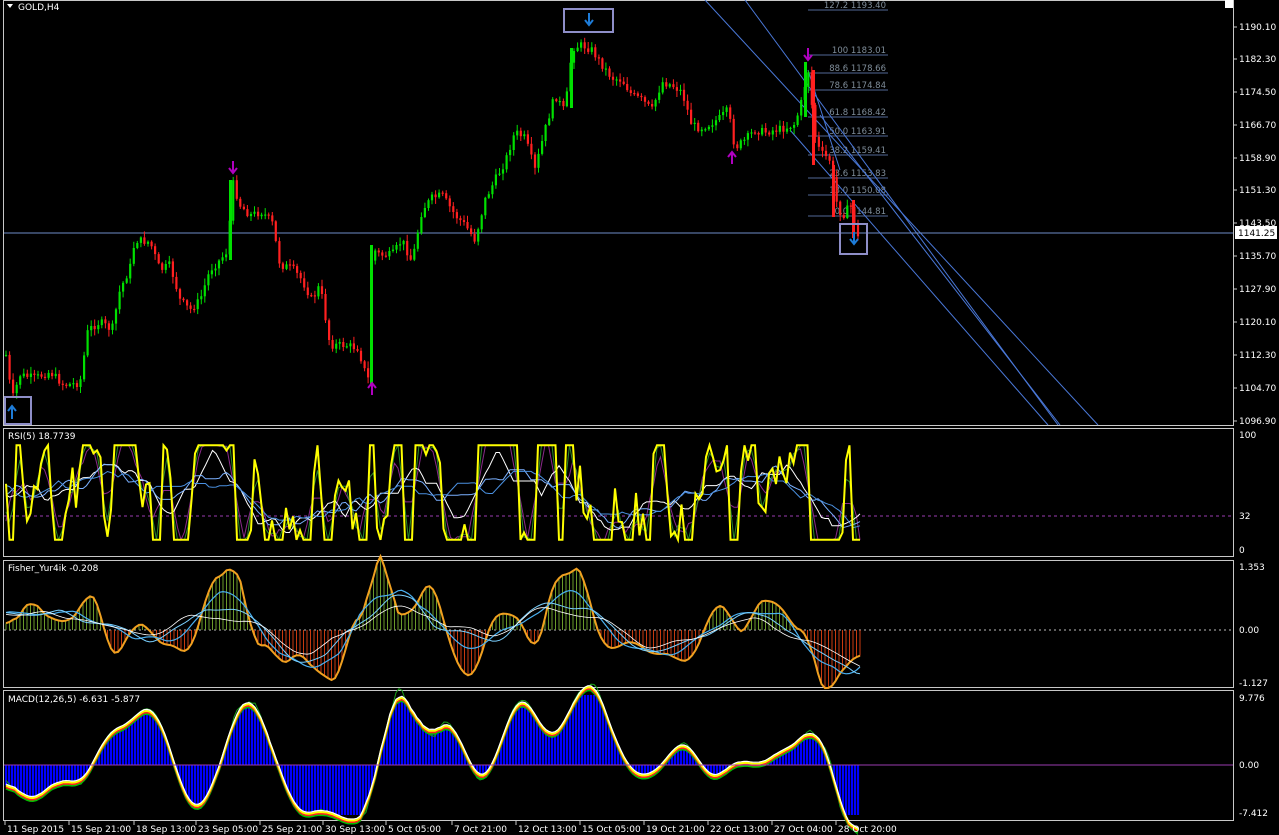 This screenshot has width=1279, height=835. Describe the element at coordinates (228, 830) in the screenshot. I see `time-tick: 23 Sep 05:00` at that location.